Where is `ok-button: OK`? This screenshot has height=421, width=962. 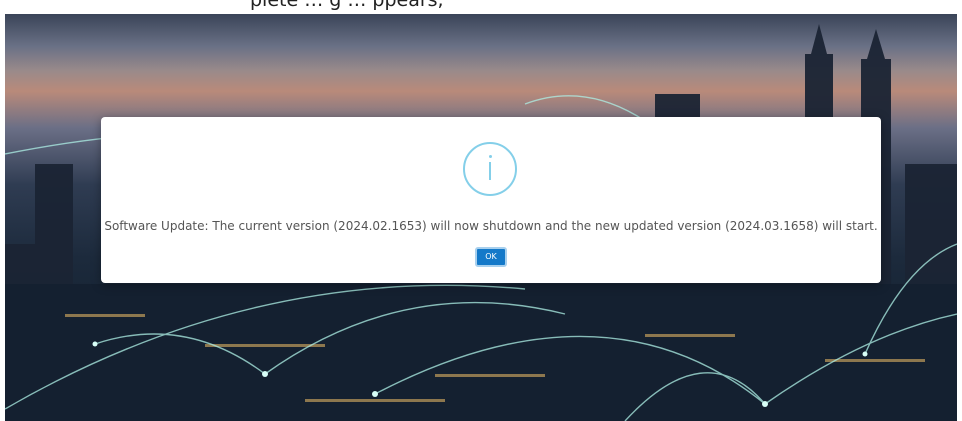 ok-button: OK is located at coordinates (491, 257).